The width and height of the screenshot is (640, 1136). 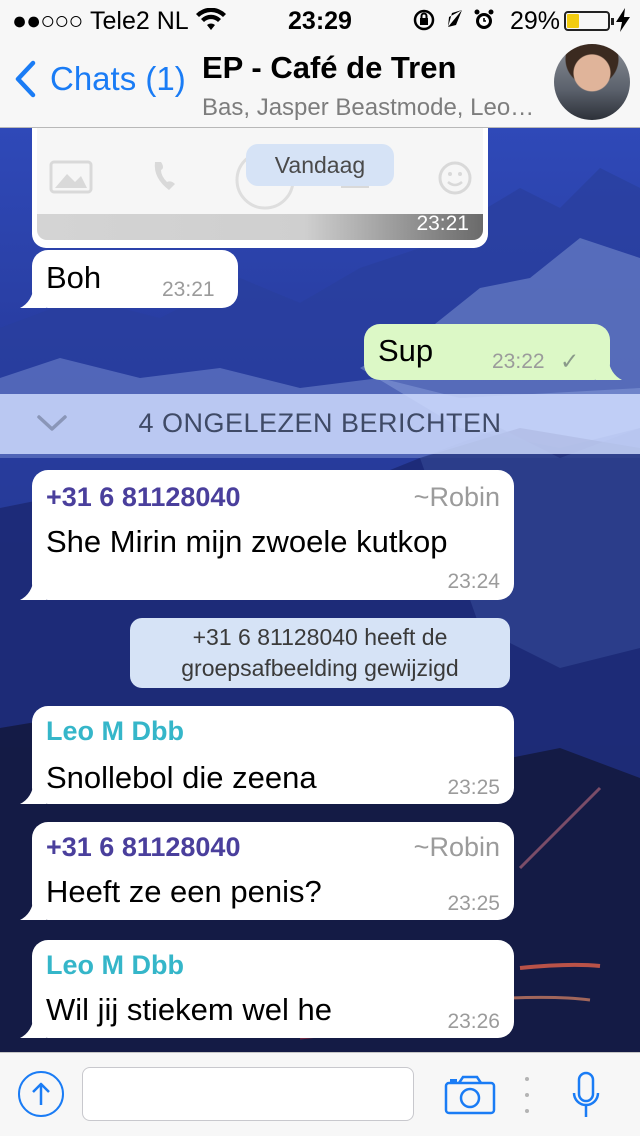 What do you see at coordinates (592, 82) in the screenshot?
I see `group-avatar` at bounding box center [592, 82].